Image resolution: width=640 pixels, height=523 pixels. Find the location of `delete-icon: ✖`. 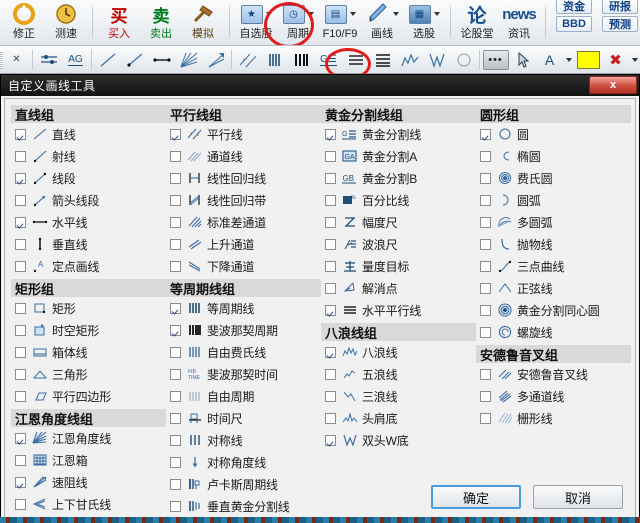

delete-icon: ✖ is located at coordinates (615, 60).